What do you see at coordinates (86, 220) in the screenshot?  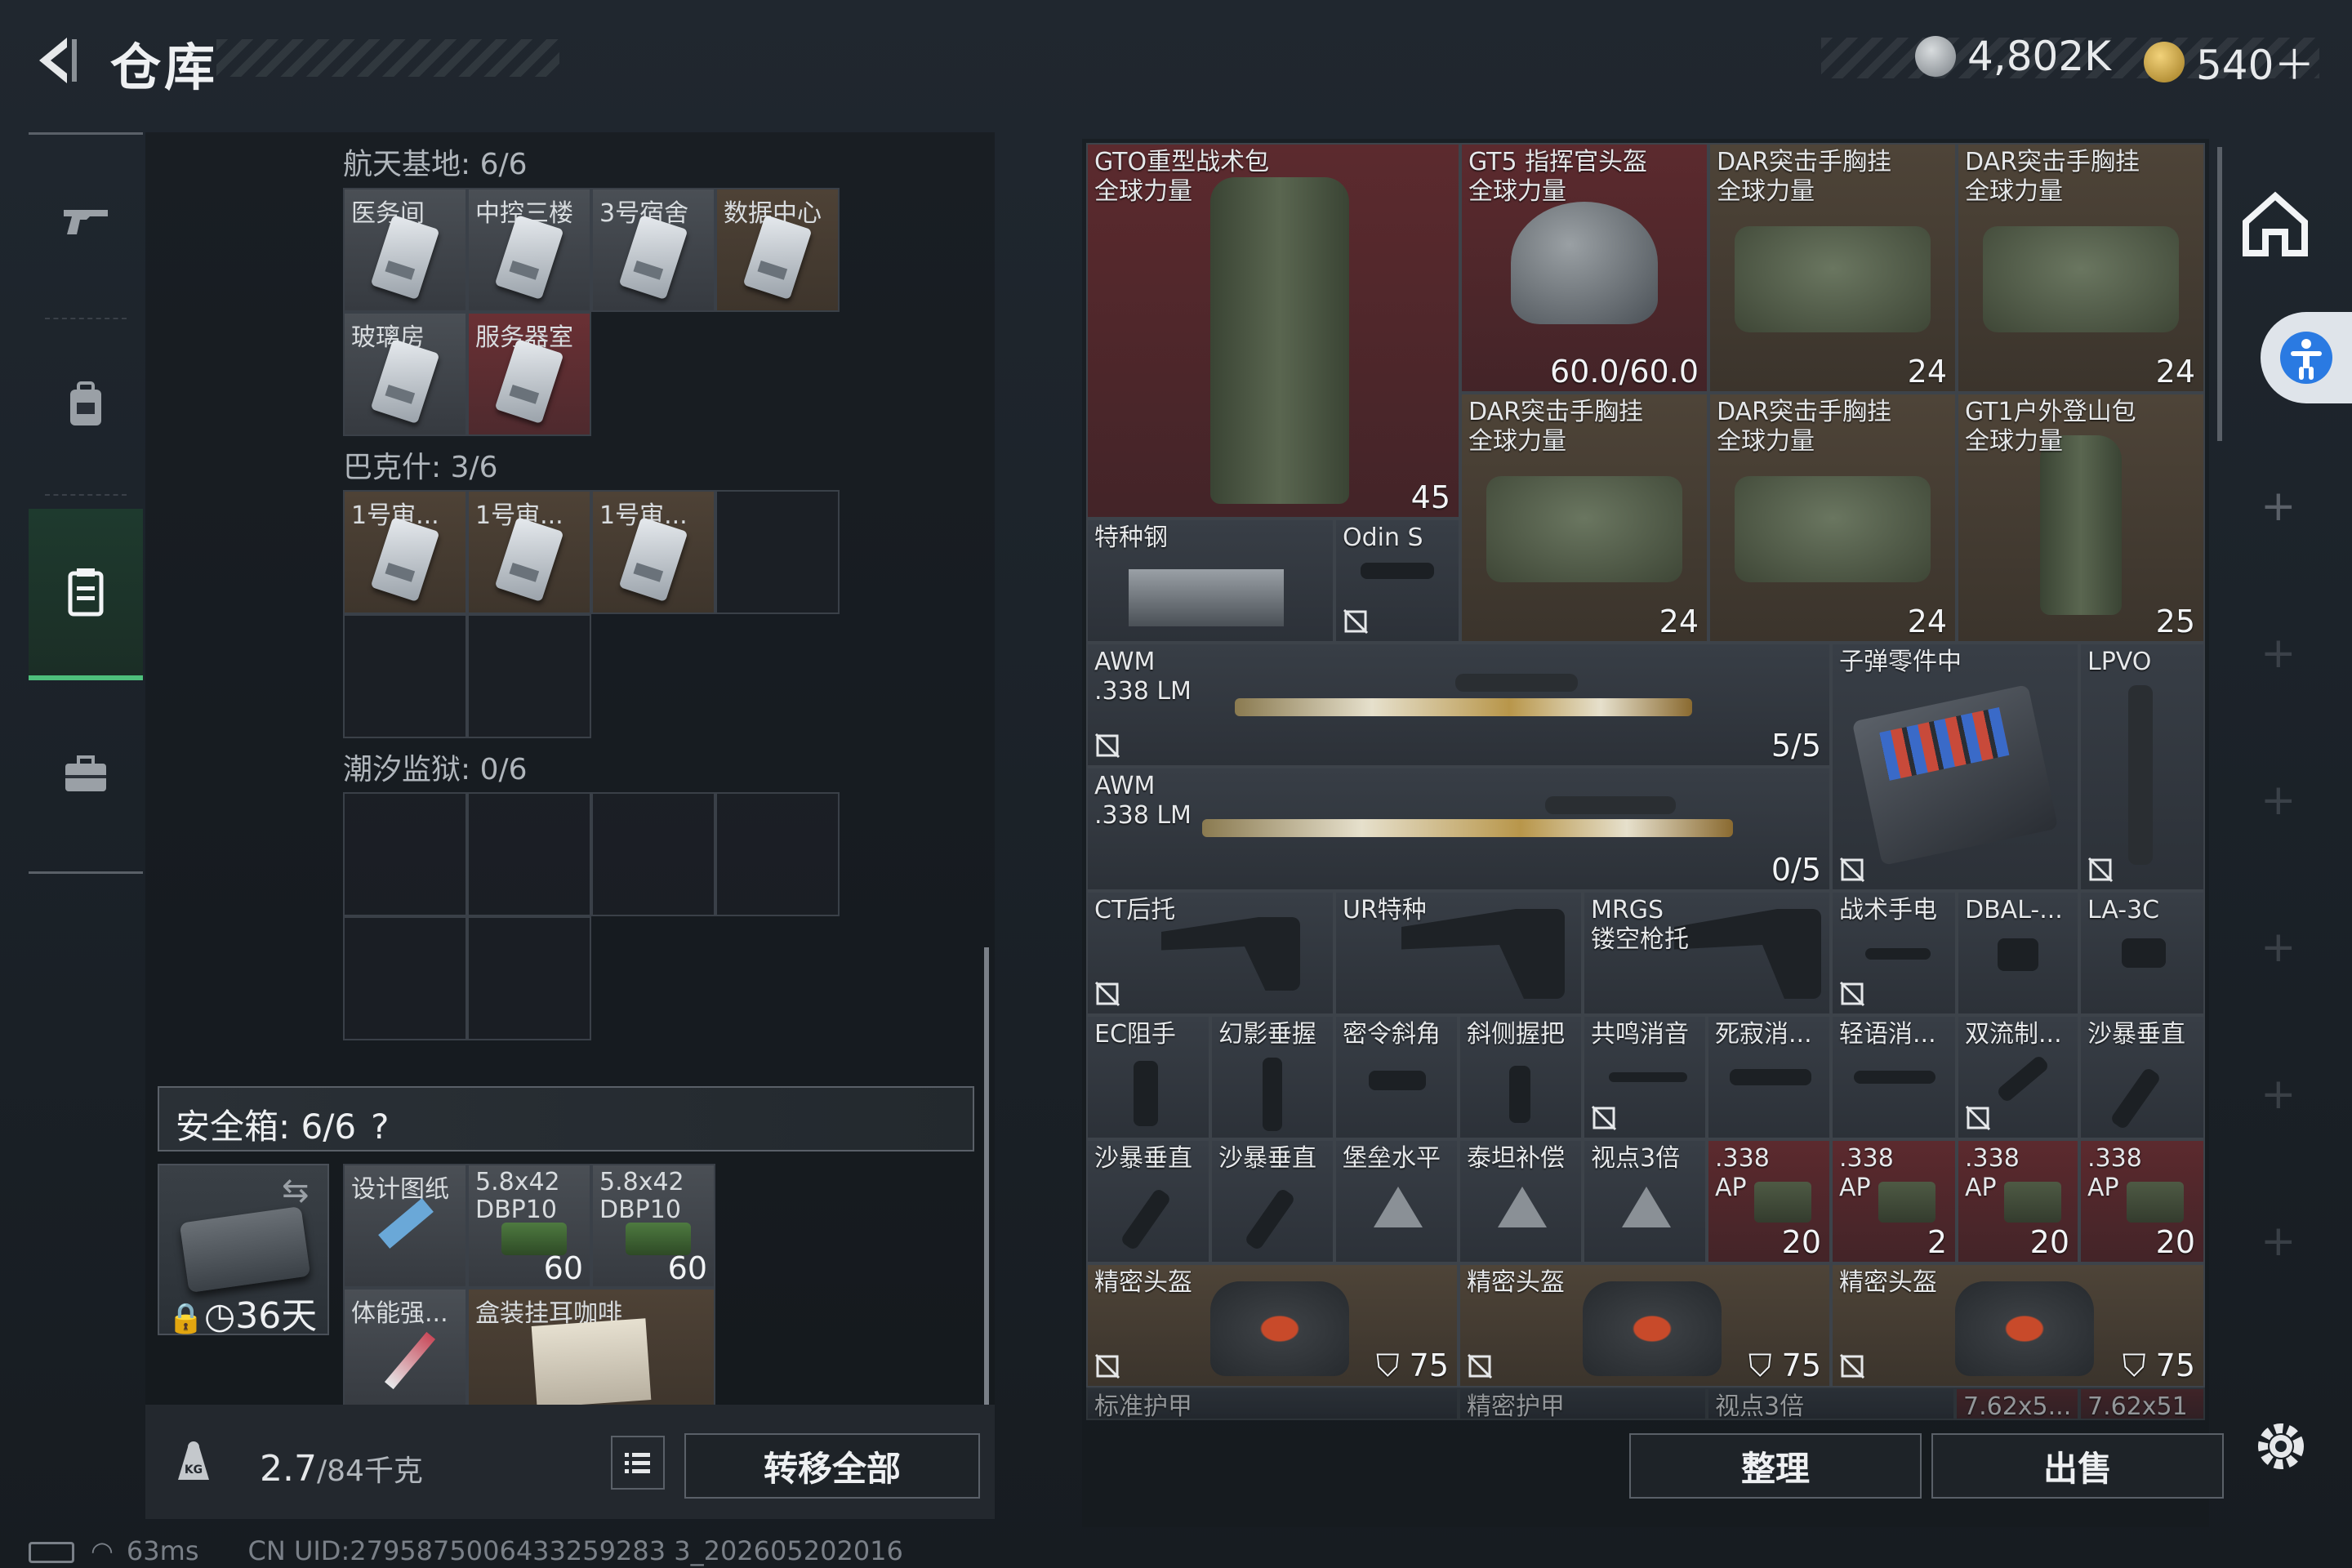 I see `nav-weapons` at bounding box center [86, 220].